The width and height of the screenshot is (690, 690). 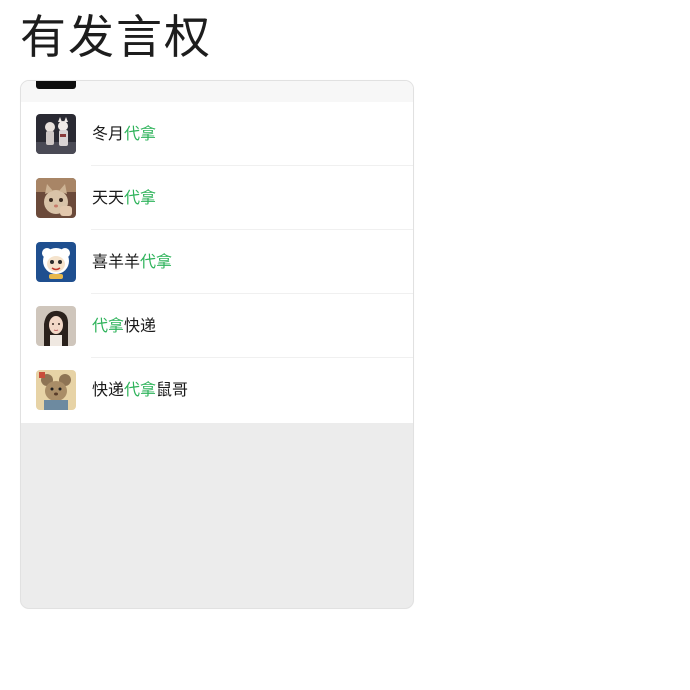 What do you see at coordinates (217, 198) in the screenshot?
I see `list-item: 天天代拿` at bounding box center [217, 198].